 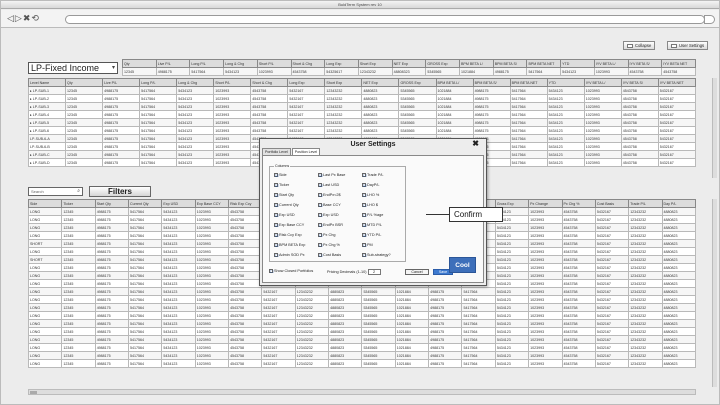 I want to click on column-option: ☐EndPx<2$, so click(x=329, y=195).